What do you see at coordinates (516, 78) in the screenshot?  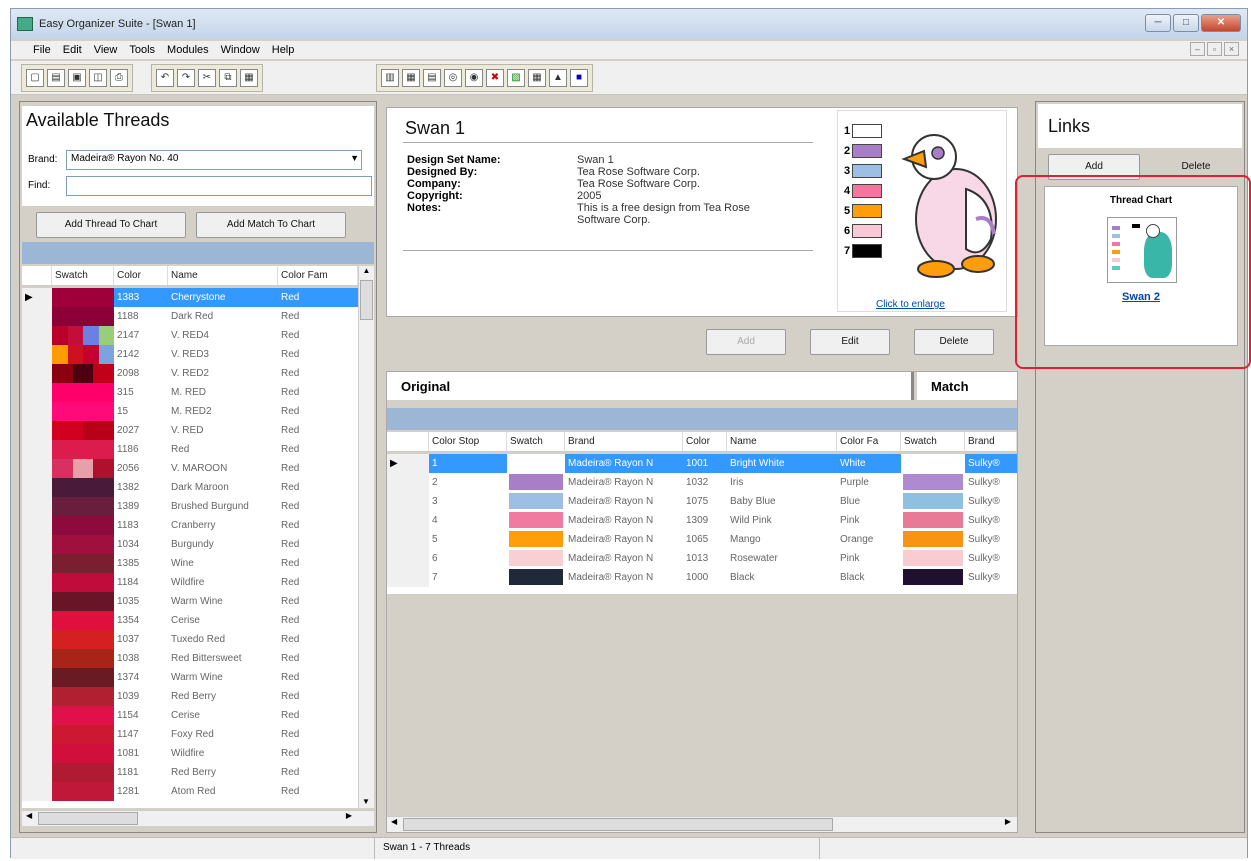 I see `export-icon: ▧` at bounding box center [516, 78].